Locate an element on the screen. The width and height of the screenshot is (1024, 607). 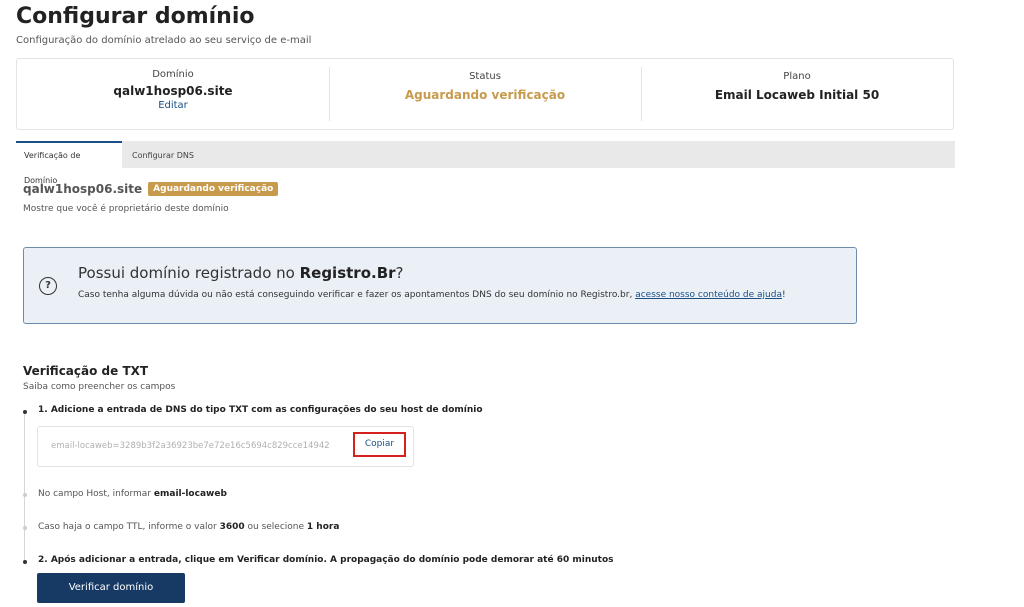
status-badge: Aguardando verificação is located at coordinates (213, 189).